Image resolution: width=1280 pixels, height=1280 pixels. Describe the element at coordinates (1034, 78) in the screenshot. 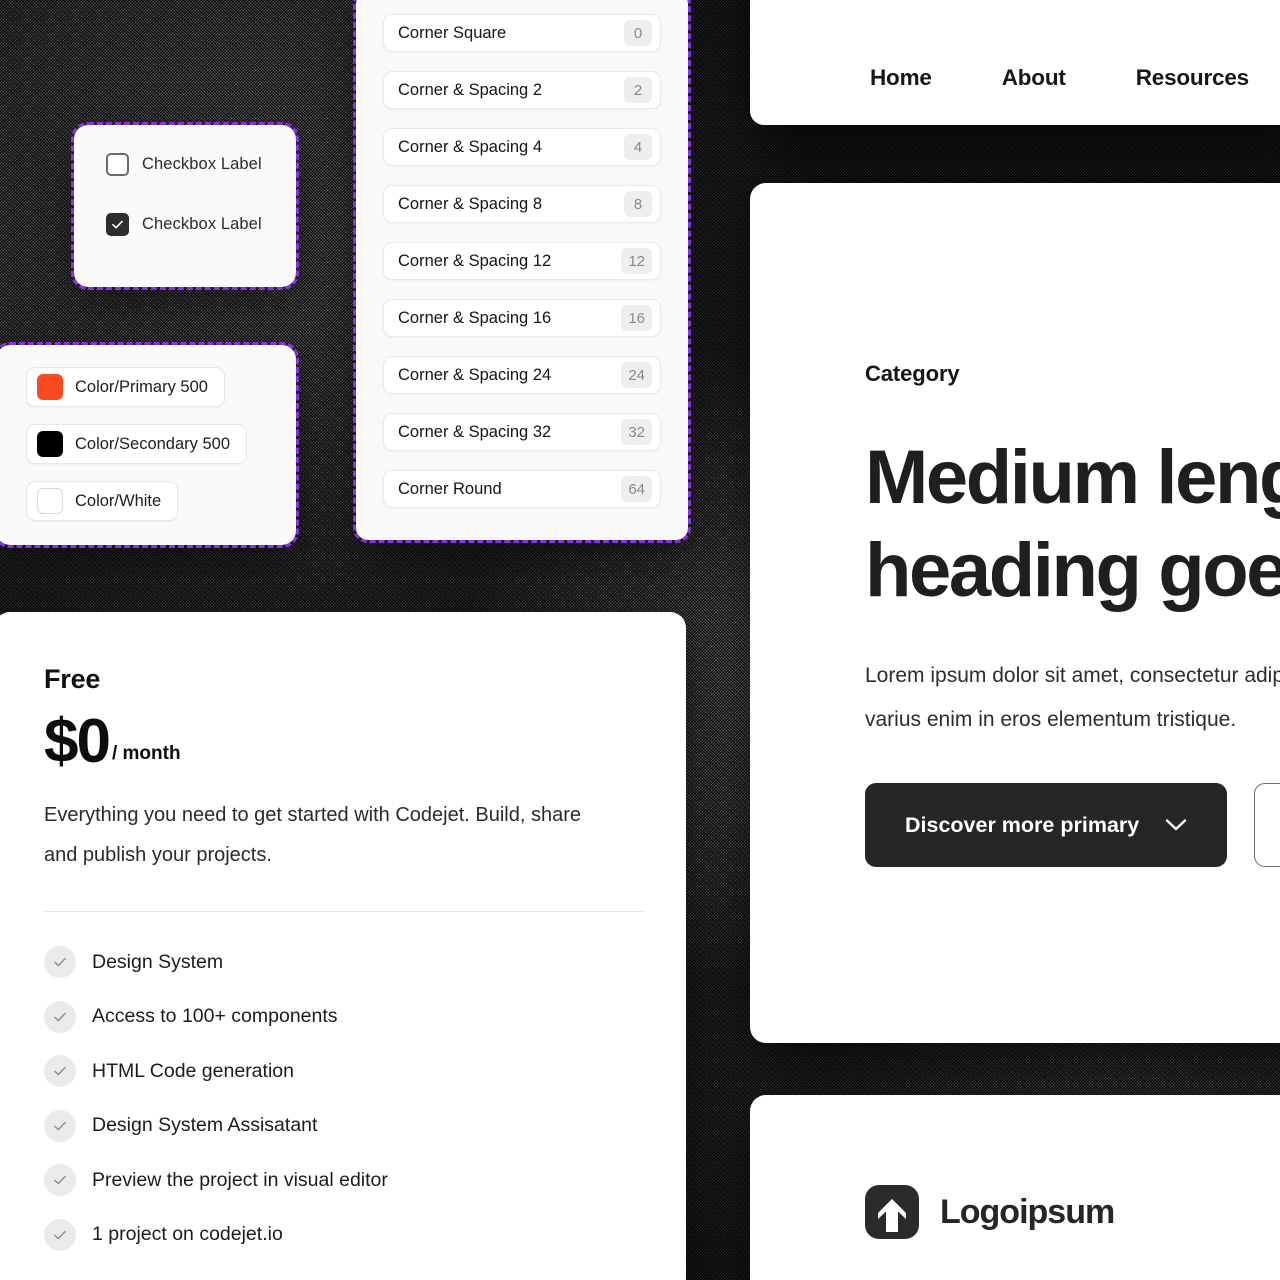

I see `nav-link-about: About` at that location.